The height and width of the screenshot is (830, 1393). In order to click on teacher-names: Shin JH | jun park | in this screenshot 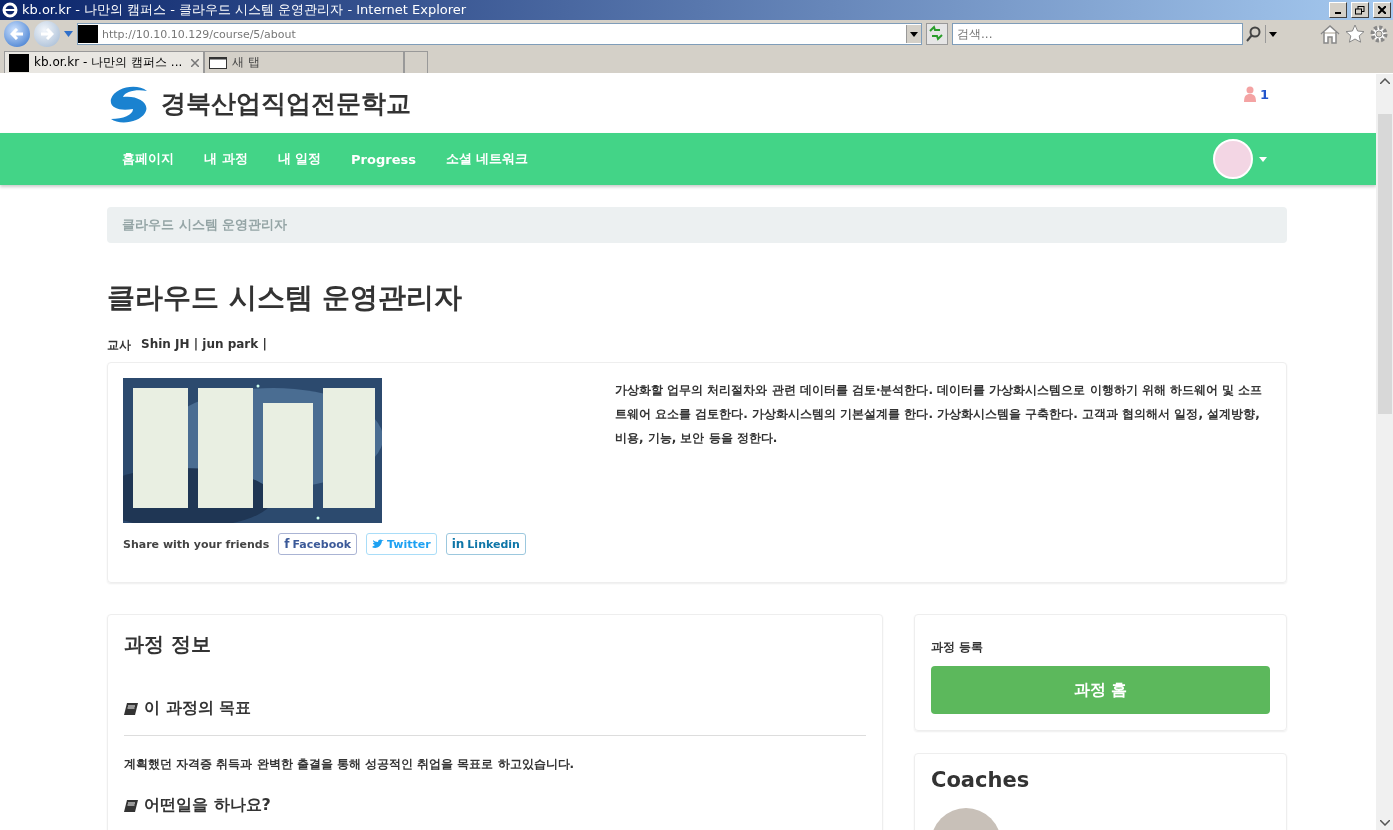, I will do `click(204, 345)`.